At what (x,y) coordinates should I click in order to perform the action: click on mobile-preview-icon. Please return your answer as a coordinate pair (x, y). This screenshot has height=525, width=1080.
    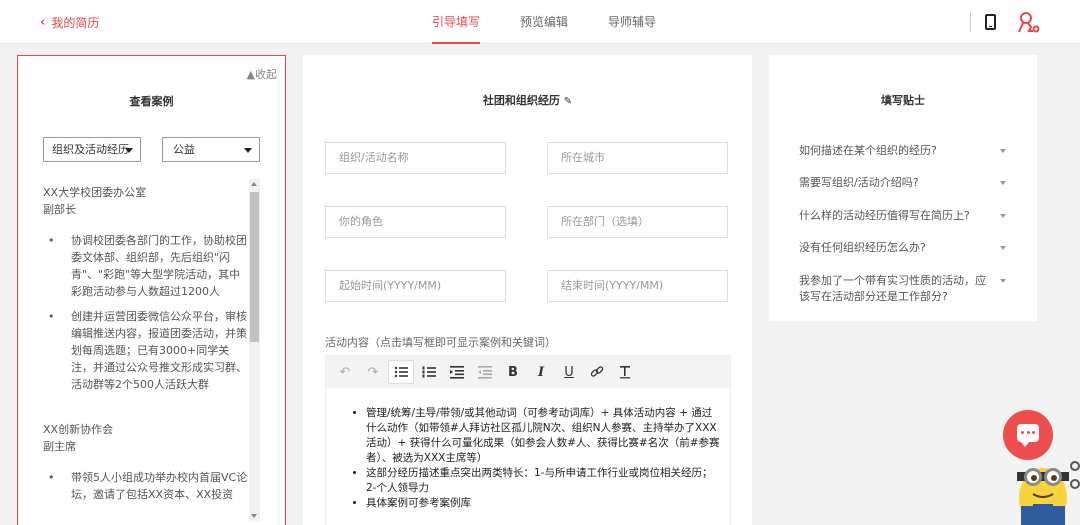
    Looking at the image, I should click on (990, 22).